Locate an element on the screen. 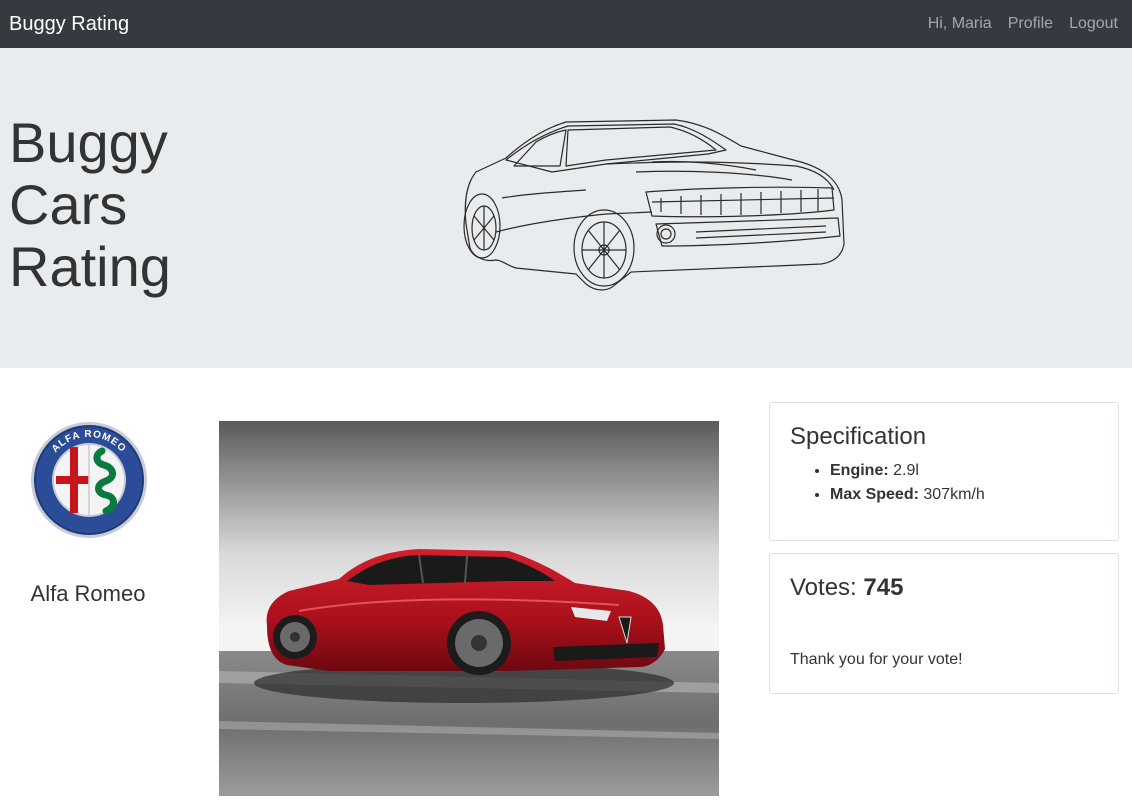 Image resolution: width=1132 pixels, height=807 pixels. alfa-romeo-logo-icon: ALFA ROMEO is located at coordinates (89, 480).